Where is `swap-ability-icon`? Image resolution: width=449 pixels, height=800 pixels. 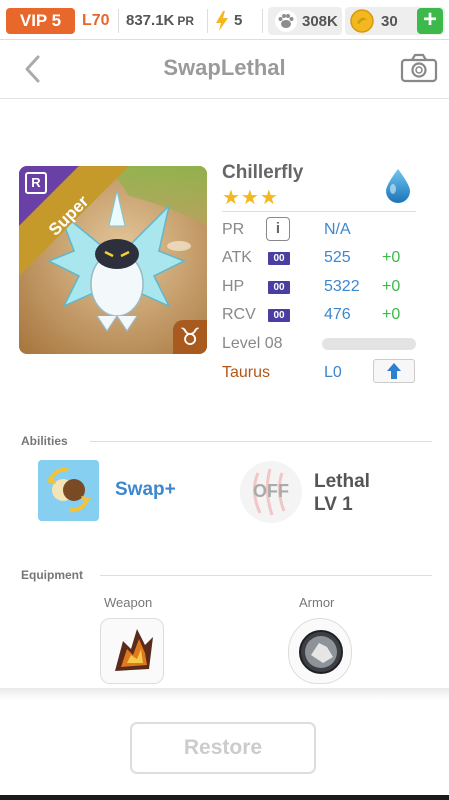 swap-ability-icon is located at coordinates (68, 490).